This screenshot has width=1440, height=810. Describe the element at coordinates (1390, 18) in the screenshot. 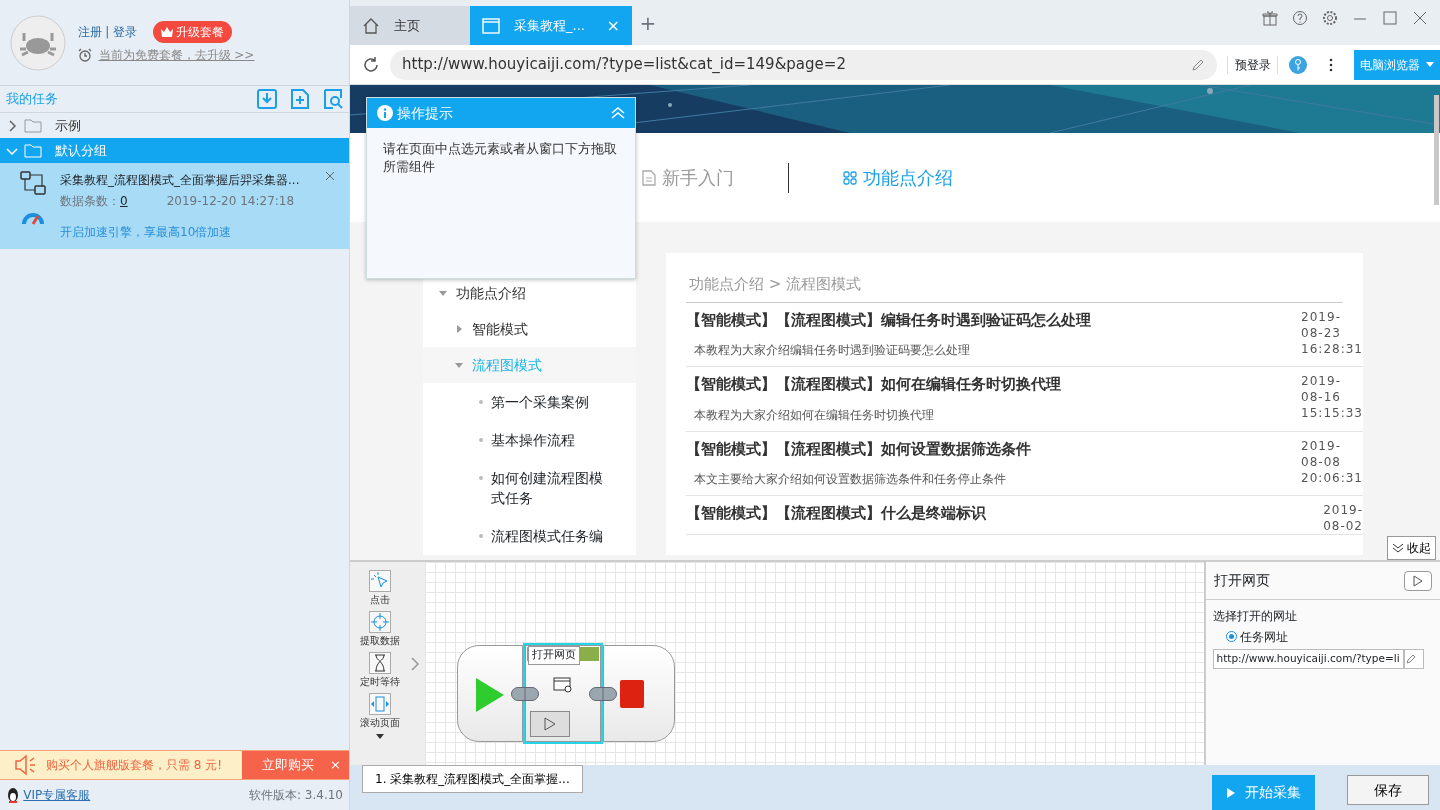

I see `maximize-icon` at that location.